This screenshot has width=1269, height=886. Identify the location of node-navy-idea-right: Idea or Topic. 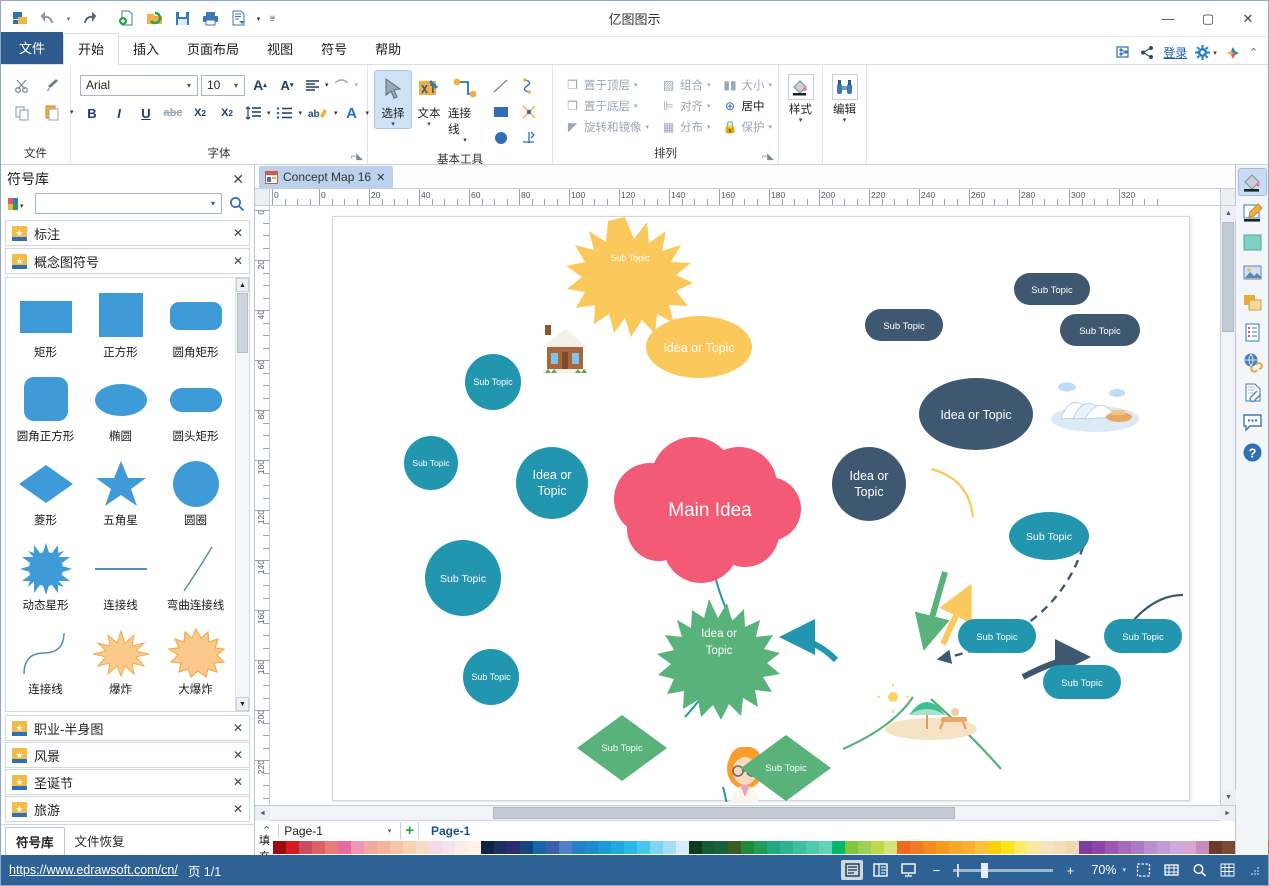
(976, 414).